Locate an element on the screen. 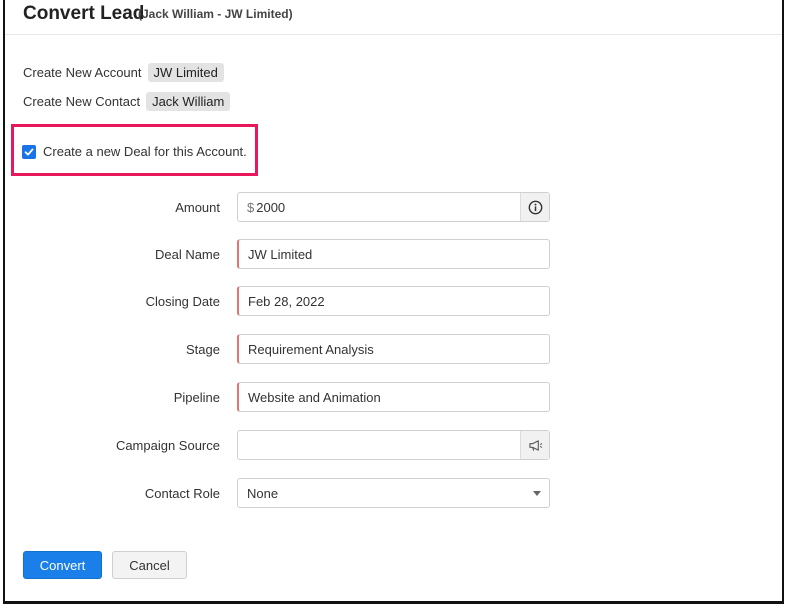  currency-symbol: $ is located at coordinates (251, 207).